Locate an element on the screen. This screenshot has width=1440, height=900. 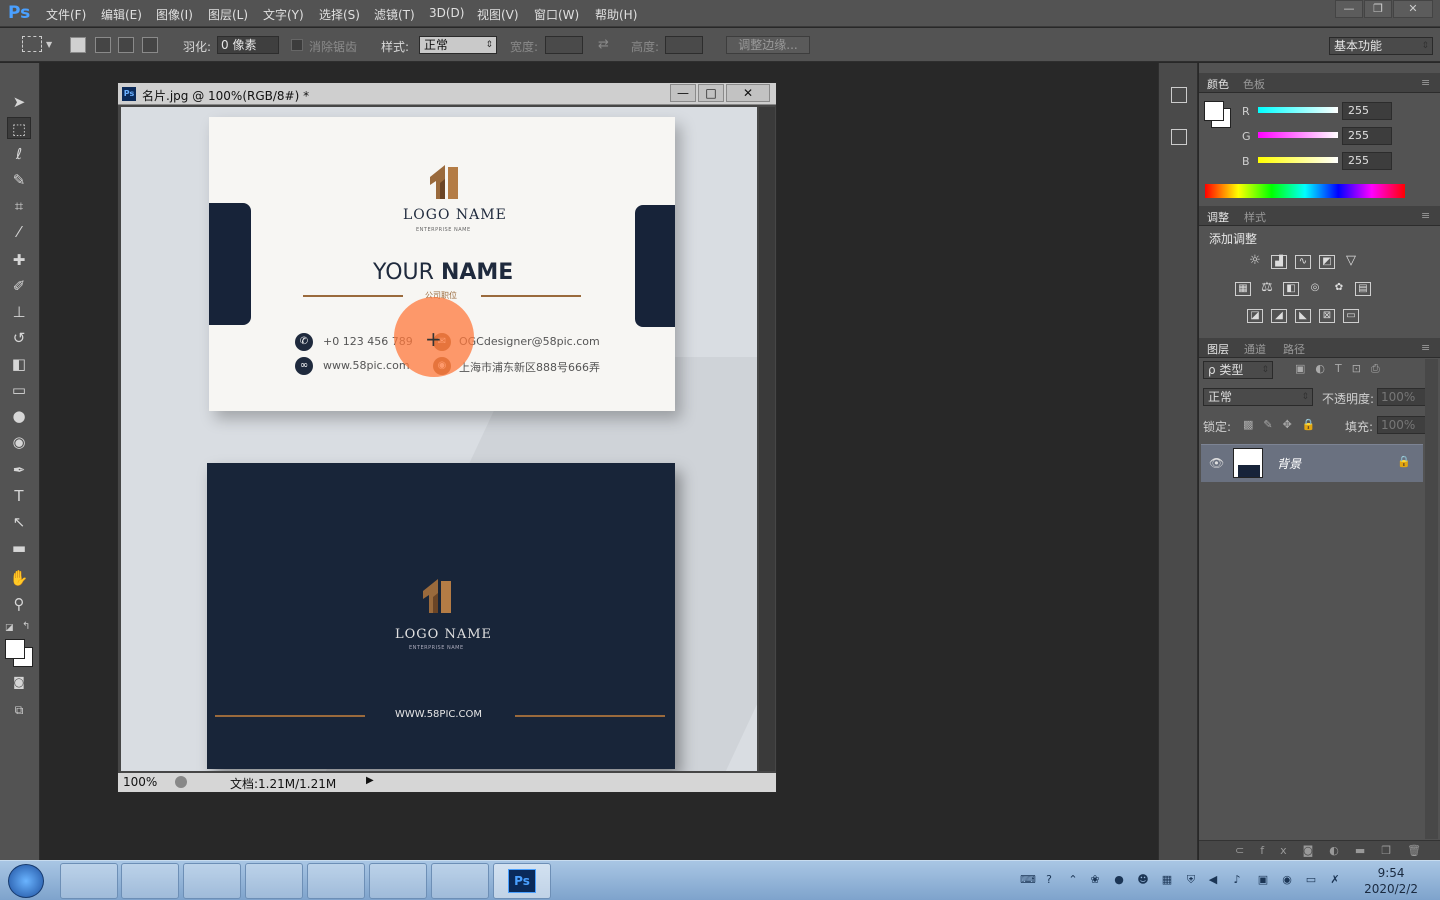
layer-row-background: 👁 背景 🔒 is located at coordinates (1312, 463).